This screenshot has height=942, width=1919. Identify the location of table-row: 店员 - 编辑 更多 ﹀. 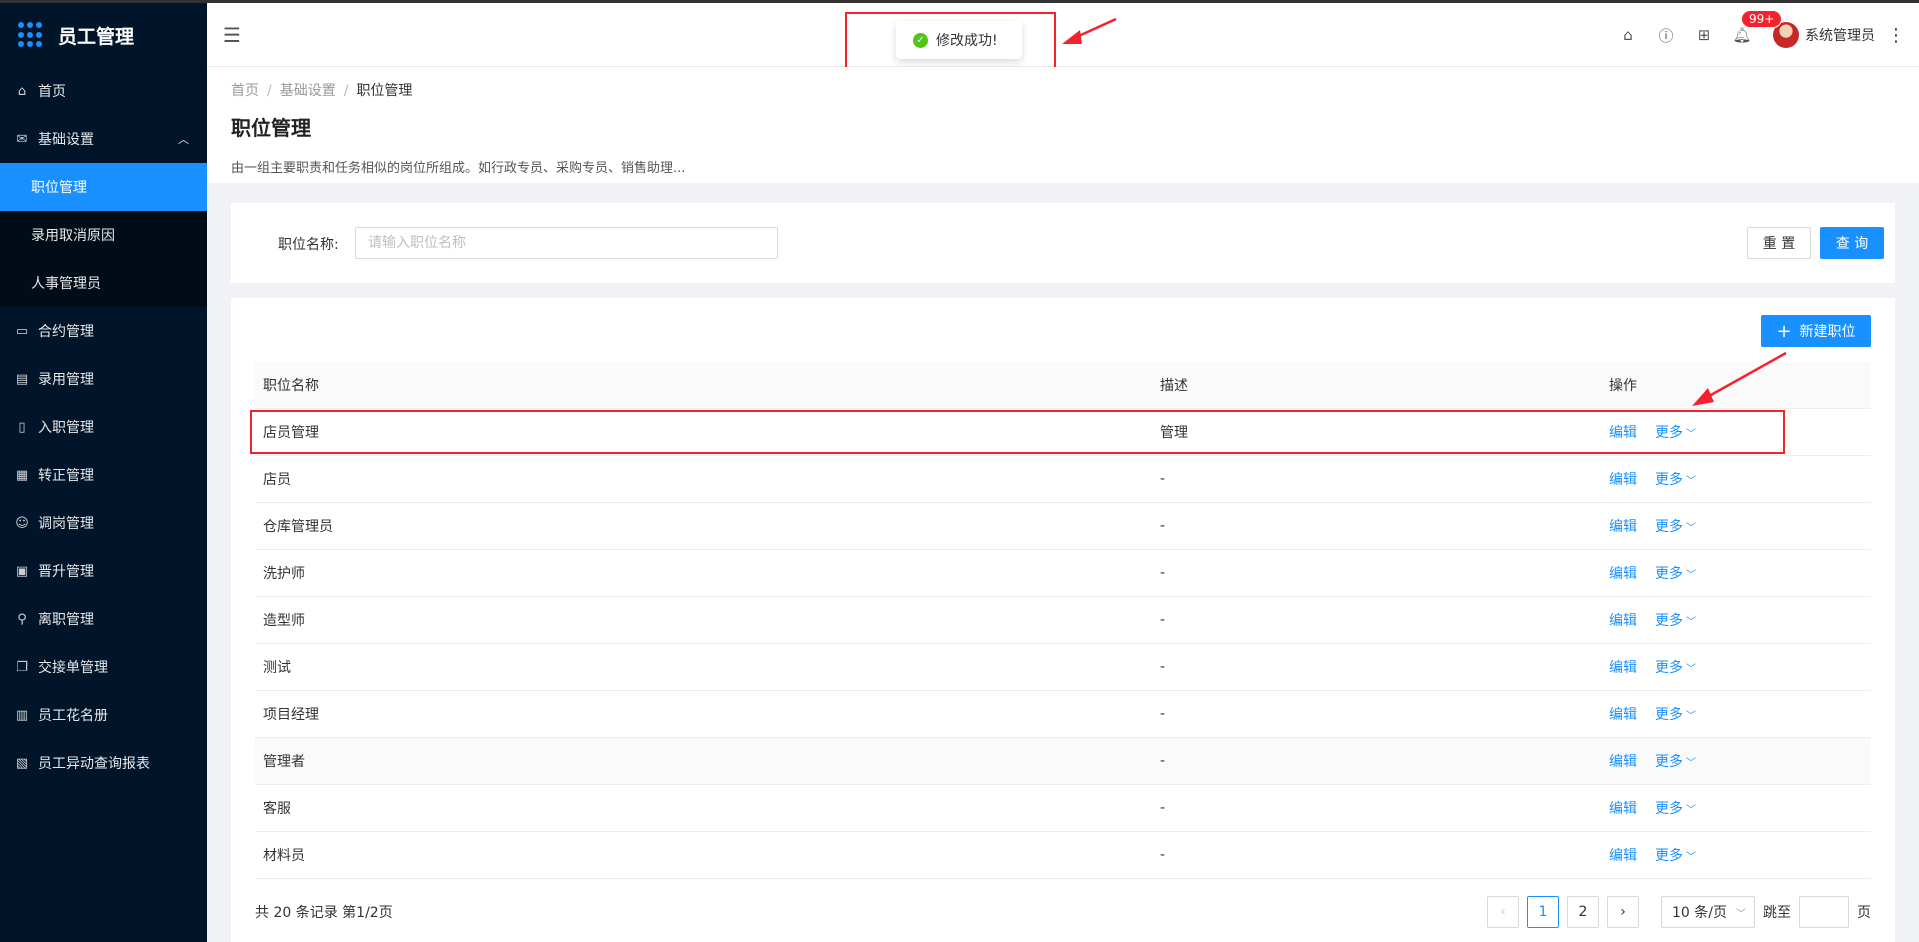
(1063, 479).